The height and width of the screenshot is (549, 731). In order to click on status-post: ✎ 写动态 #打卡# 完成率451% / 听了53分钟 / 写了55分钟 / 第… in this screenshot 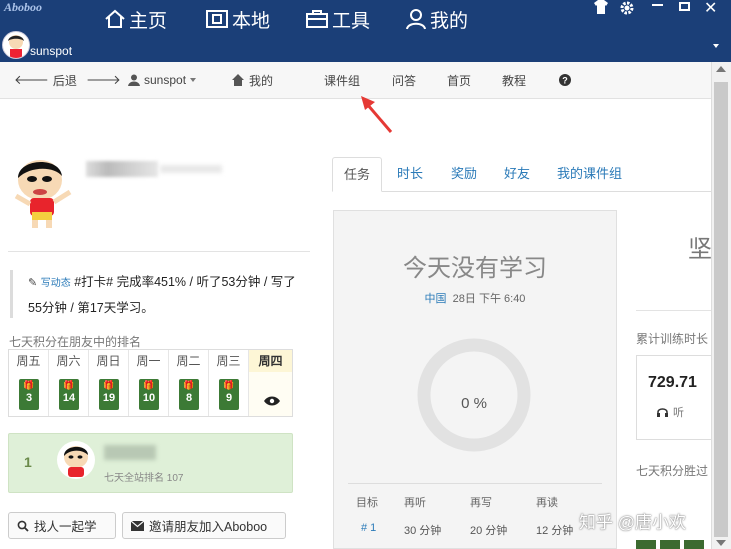, I will do `click(166, 295)`.